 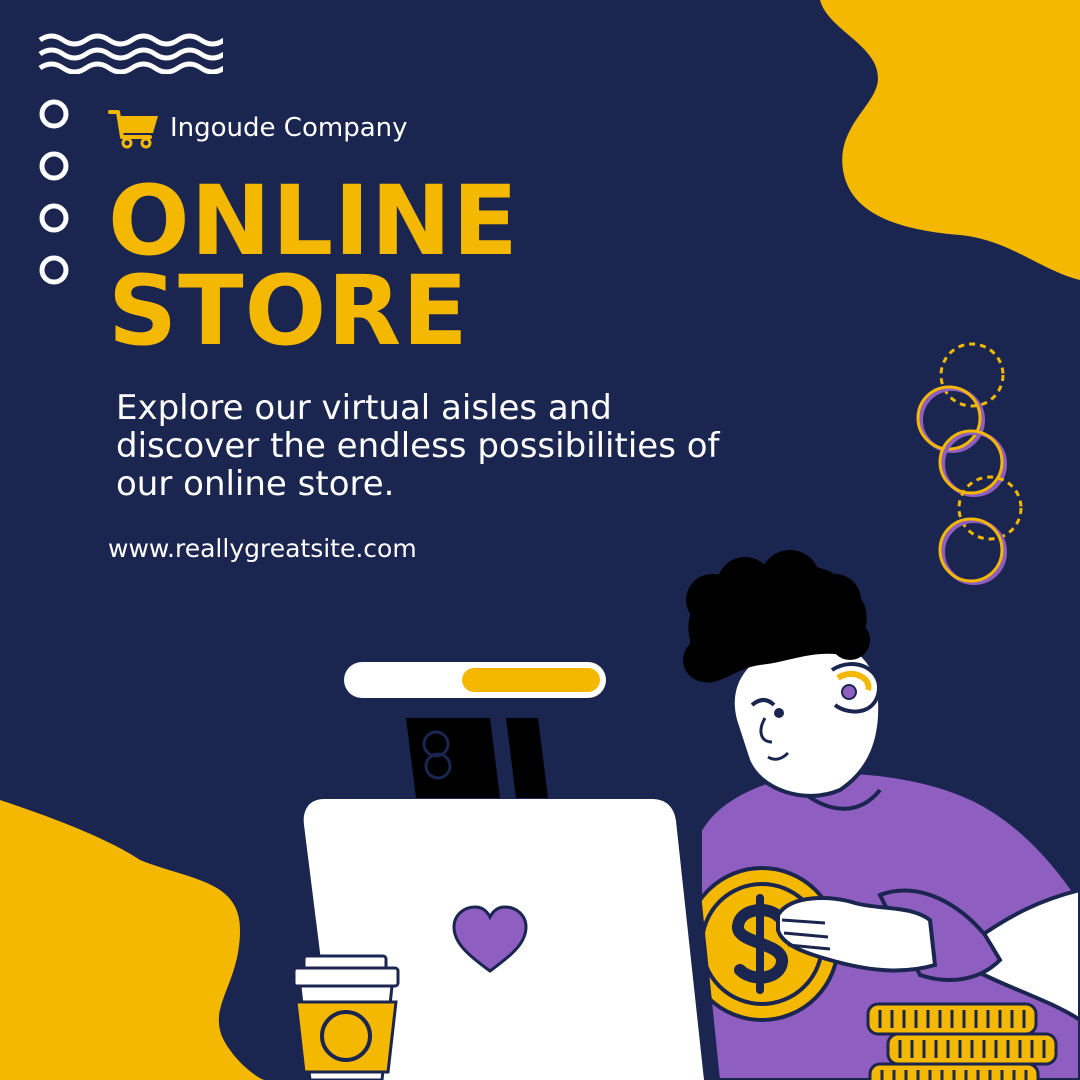 I want to click on coin-stack-illustration, so click(x=962, y=1041).